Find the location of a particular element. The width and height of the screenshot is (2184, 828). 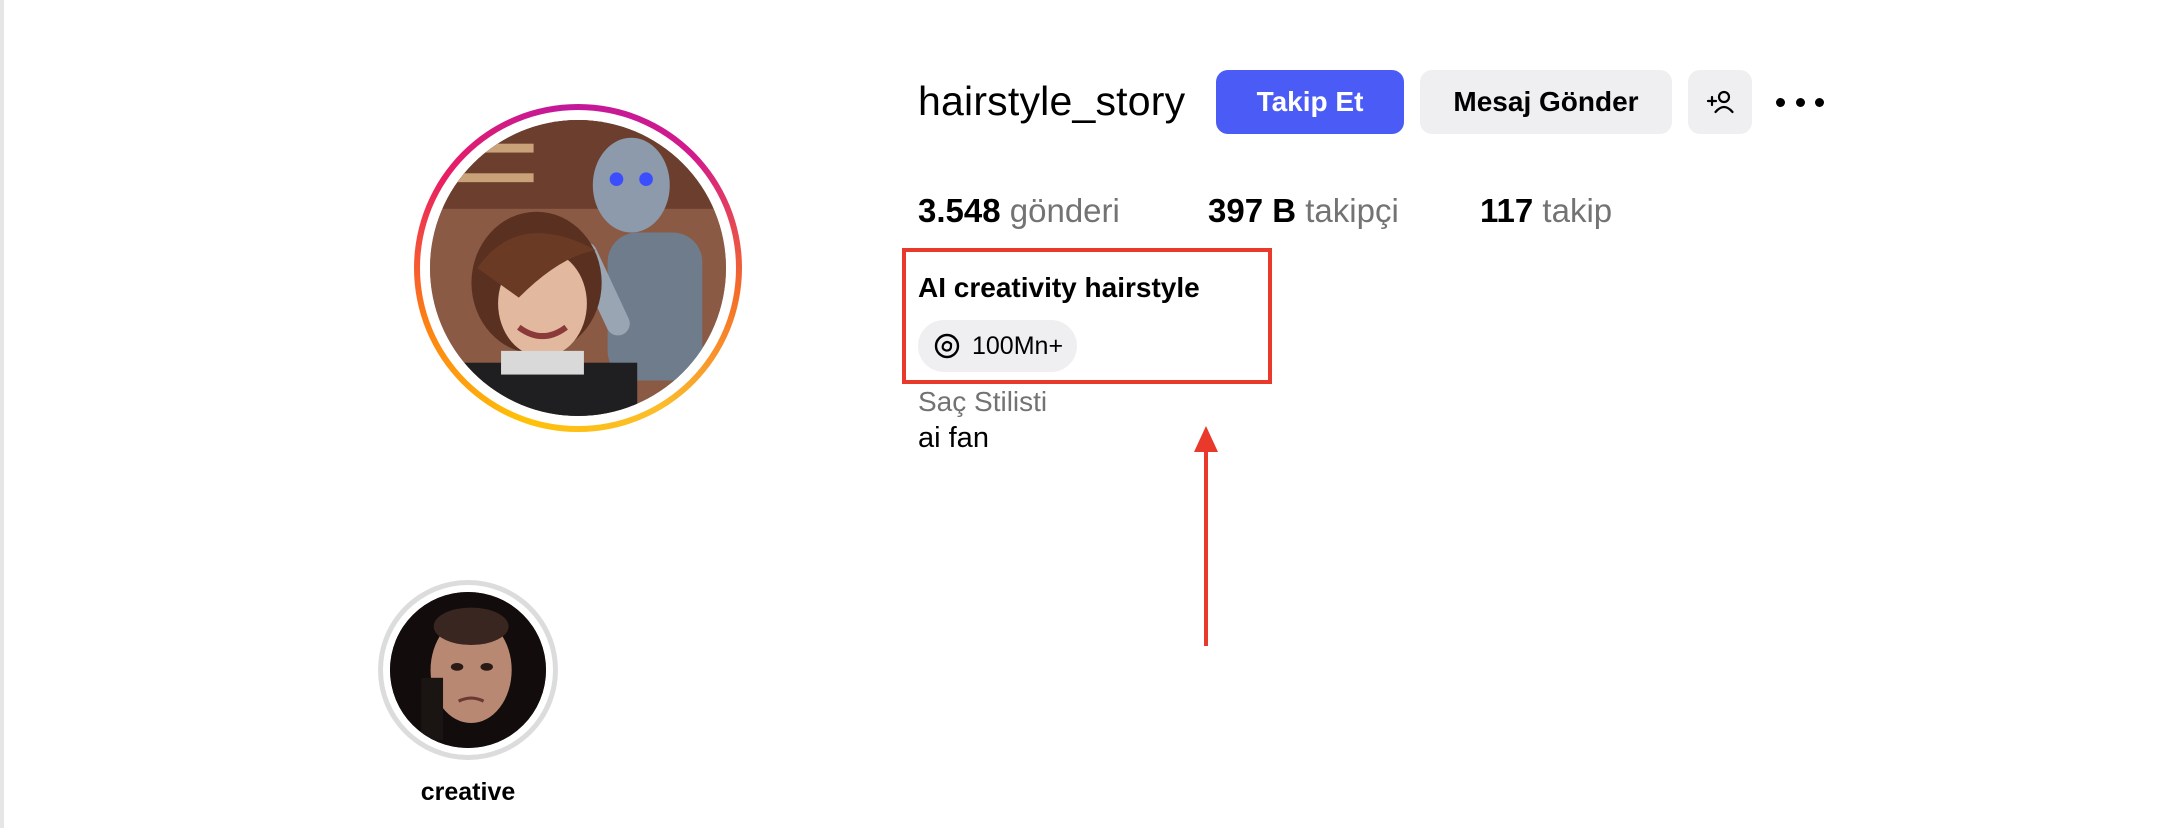

avatar-photo is located at coordinates (578, 268).